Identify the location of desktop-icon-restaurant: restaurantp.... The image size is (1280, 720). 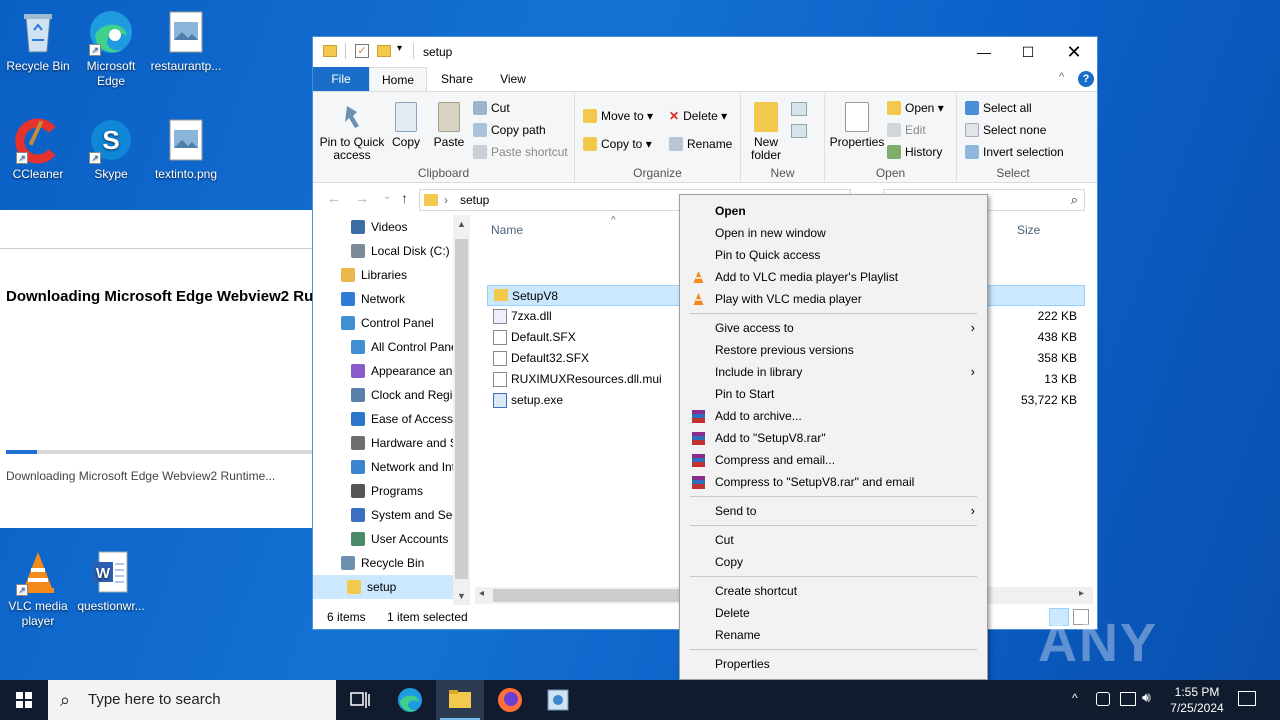
(186, 41).